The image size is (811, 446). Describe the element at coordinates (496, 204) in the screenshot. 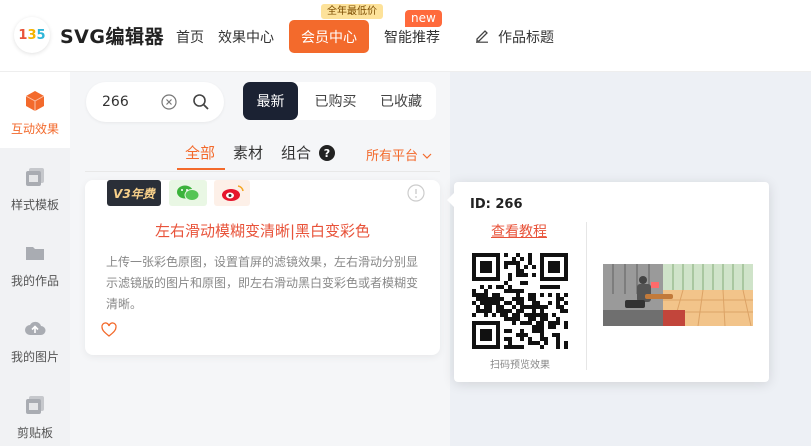

I see `effect-id: ID: 266` at that location.